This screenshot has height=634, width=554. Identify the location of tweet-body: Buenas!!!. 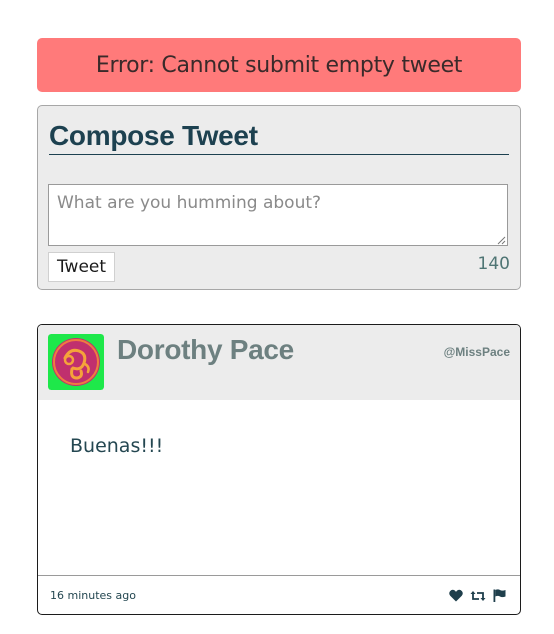
(117, 446).